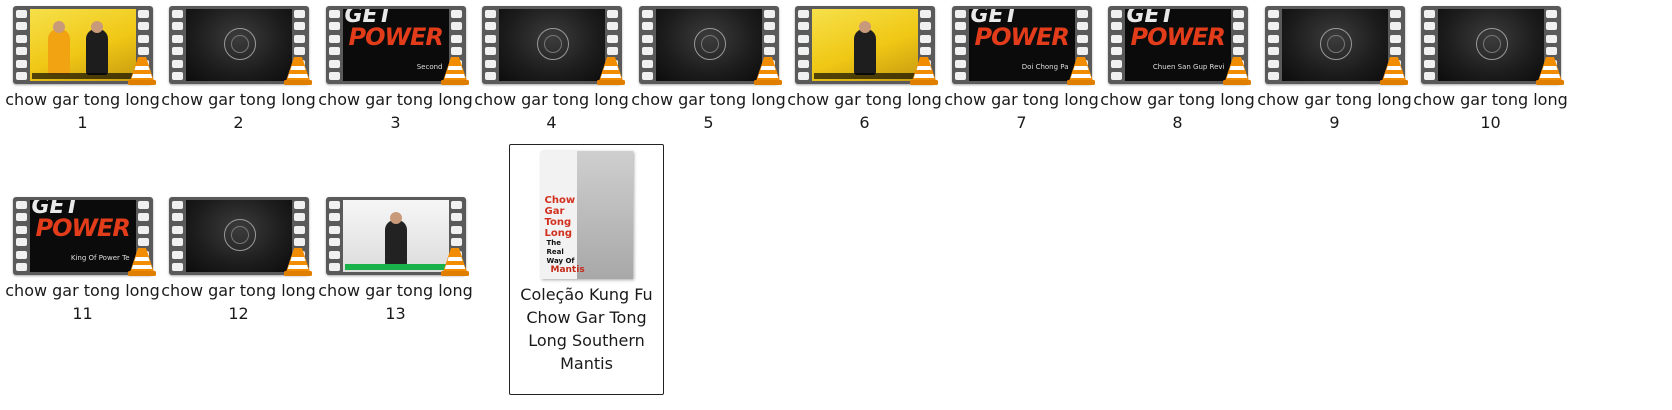 The image size is (1672, 410). Describe the element at coordinates (1334, 111) in the screenshot. I see `file-name: chow gar tong long 9` at that location.